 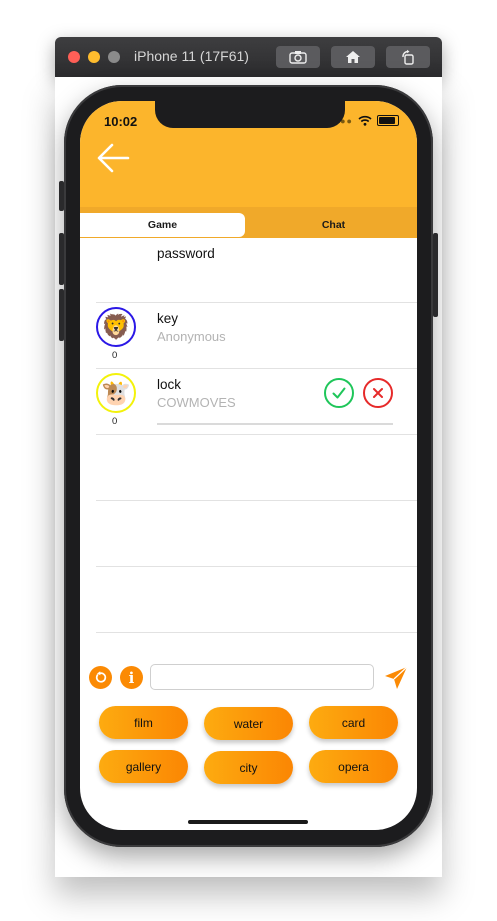 I want to click on list-item: 🦁 0 key Anonymous, so click(x=256, y=336).